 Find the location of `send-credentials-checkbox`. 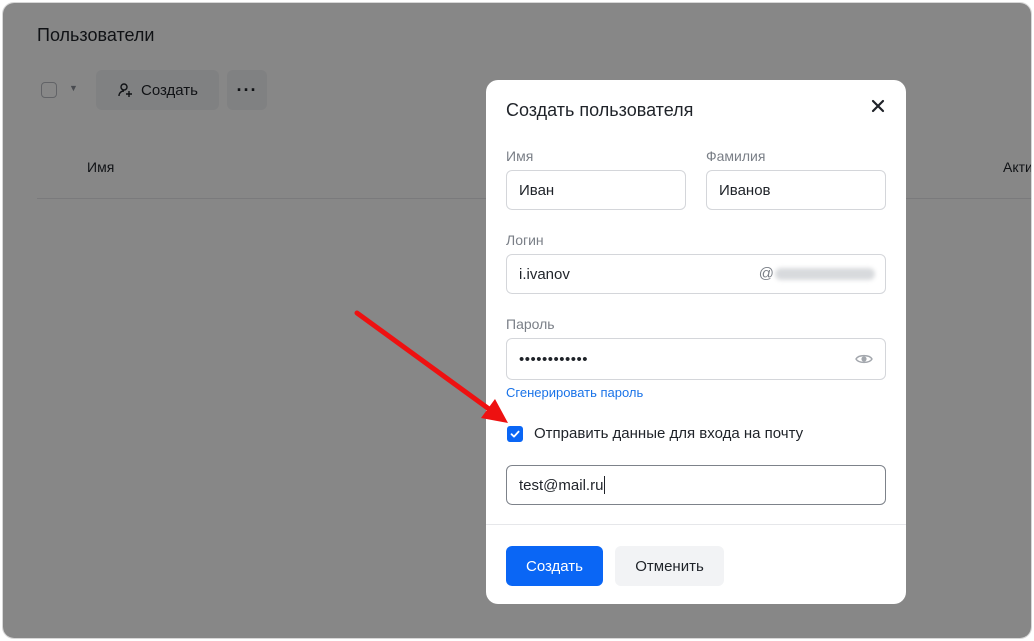

send-credentials-checkbox is located at coordinates (515, 434).